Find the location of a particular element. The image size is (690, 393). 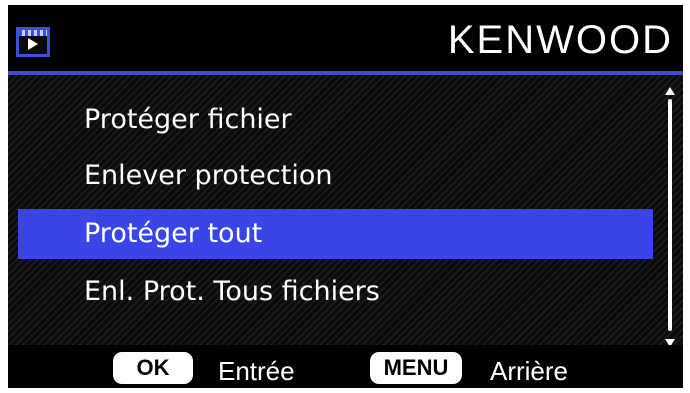

header-divider is located at coordinates (345, 73).